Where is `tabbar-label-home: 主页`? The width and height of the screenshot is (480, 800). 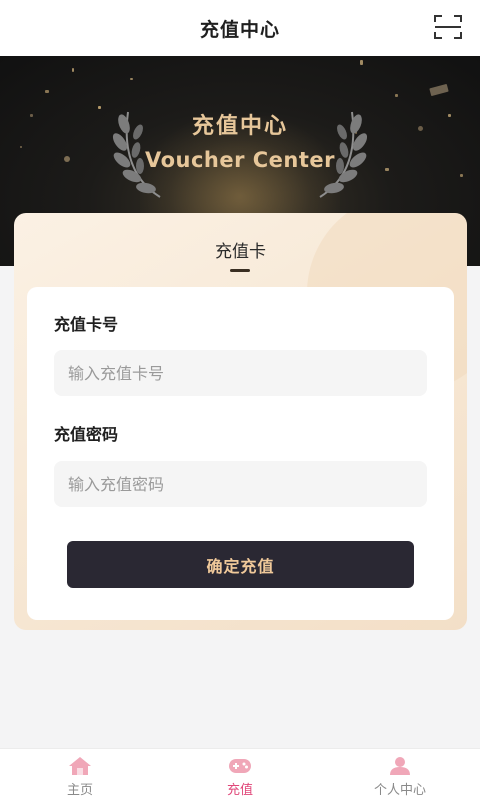 tabbar-label-home: 主页 is located at coordinates (79, 790).